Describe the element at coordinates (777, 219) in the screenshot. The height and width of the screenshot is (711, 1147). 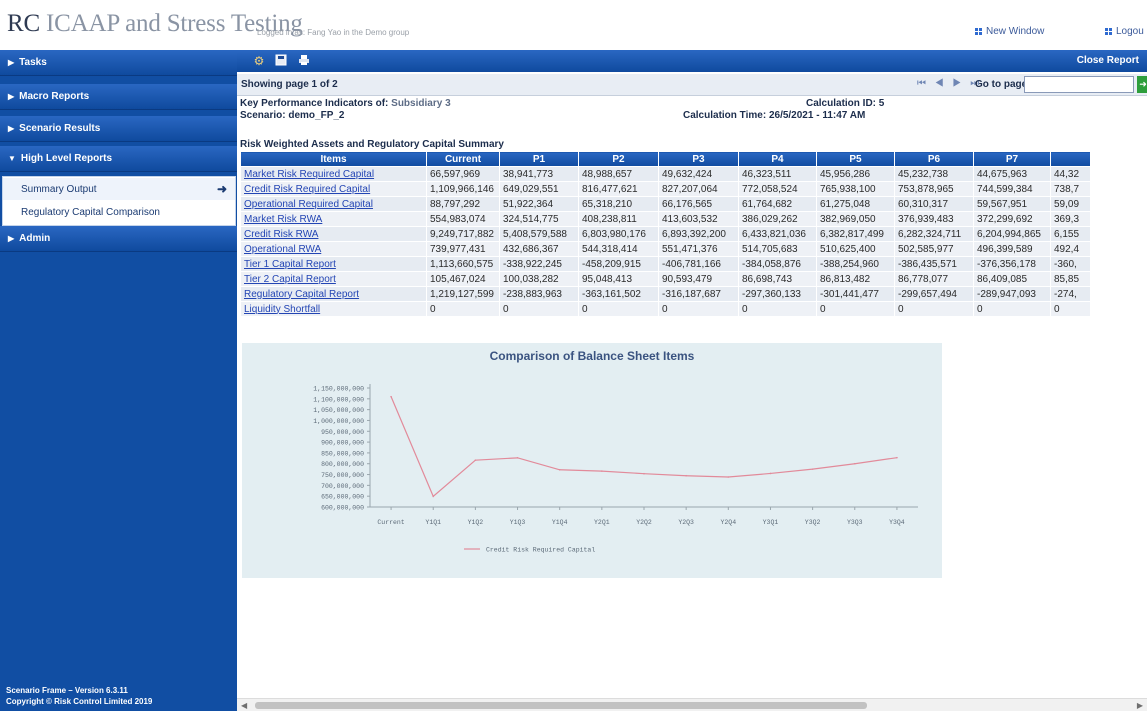
I see `table-cell: 386,029,262` at that location.